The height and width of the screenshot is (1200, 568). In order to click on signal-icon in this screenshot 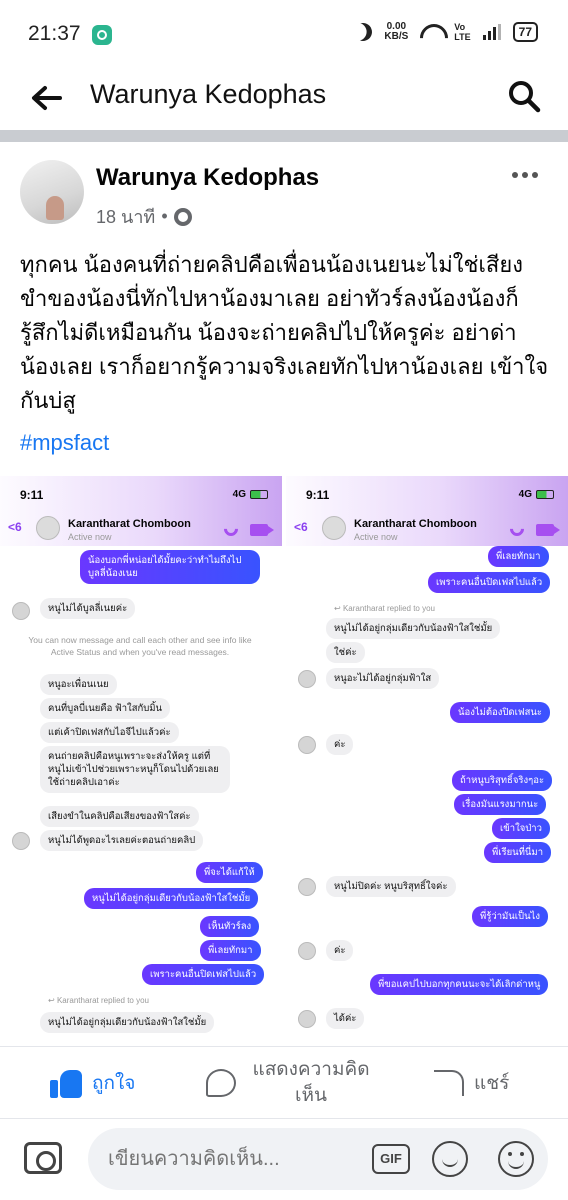, I will do `click(491, 32)`.